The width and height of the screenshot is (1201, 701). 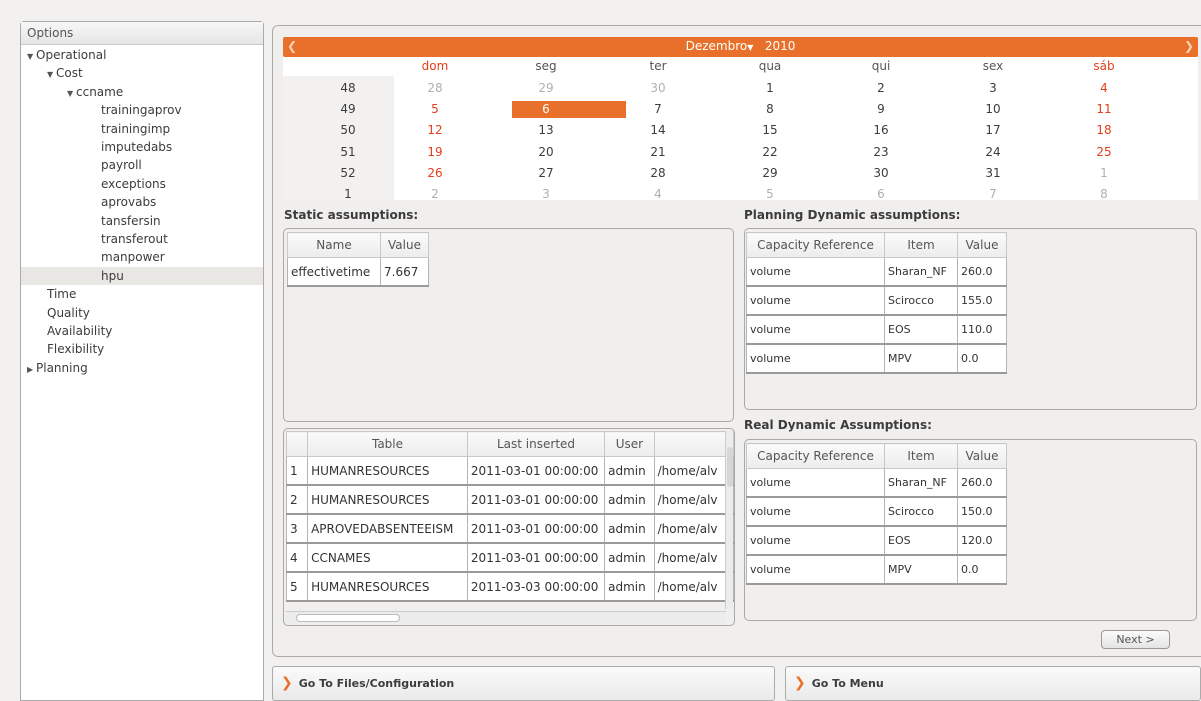 What do you see at coordinates (31, 370) in the screenshot?
I see `collapse-arrow-icon: ▶` at bounding box center [31, 370].